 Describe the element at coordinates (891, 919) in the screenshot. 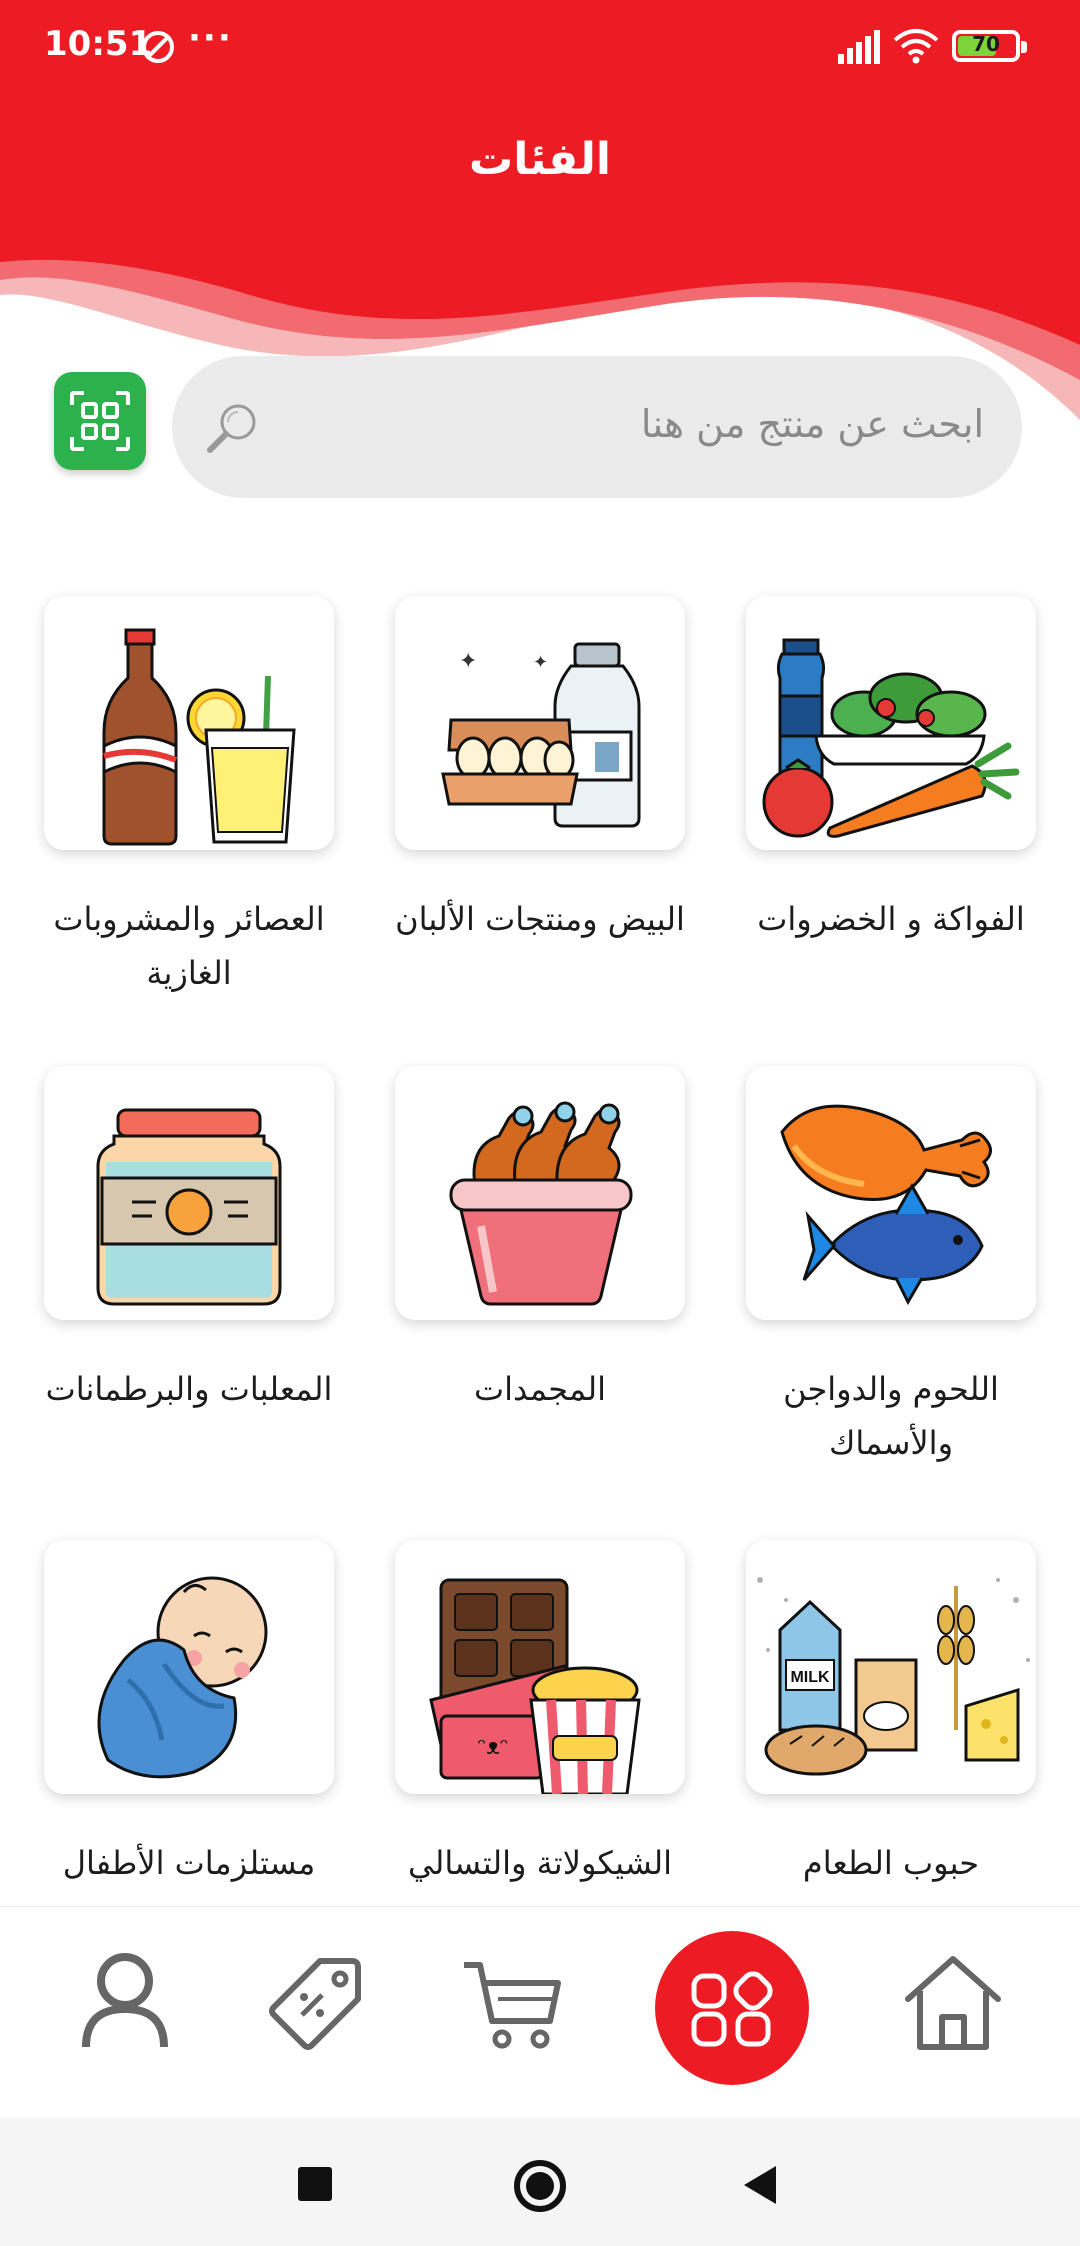

I see `category-label: الفواكة و الخضروات` at that location.